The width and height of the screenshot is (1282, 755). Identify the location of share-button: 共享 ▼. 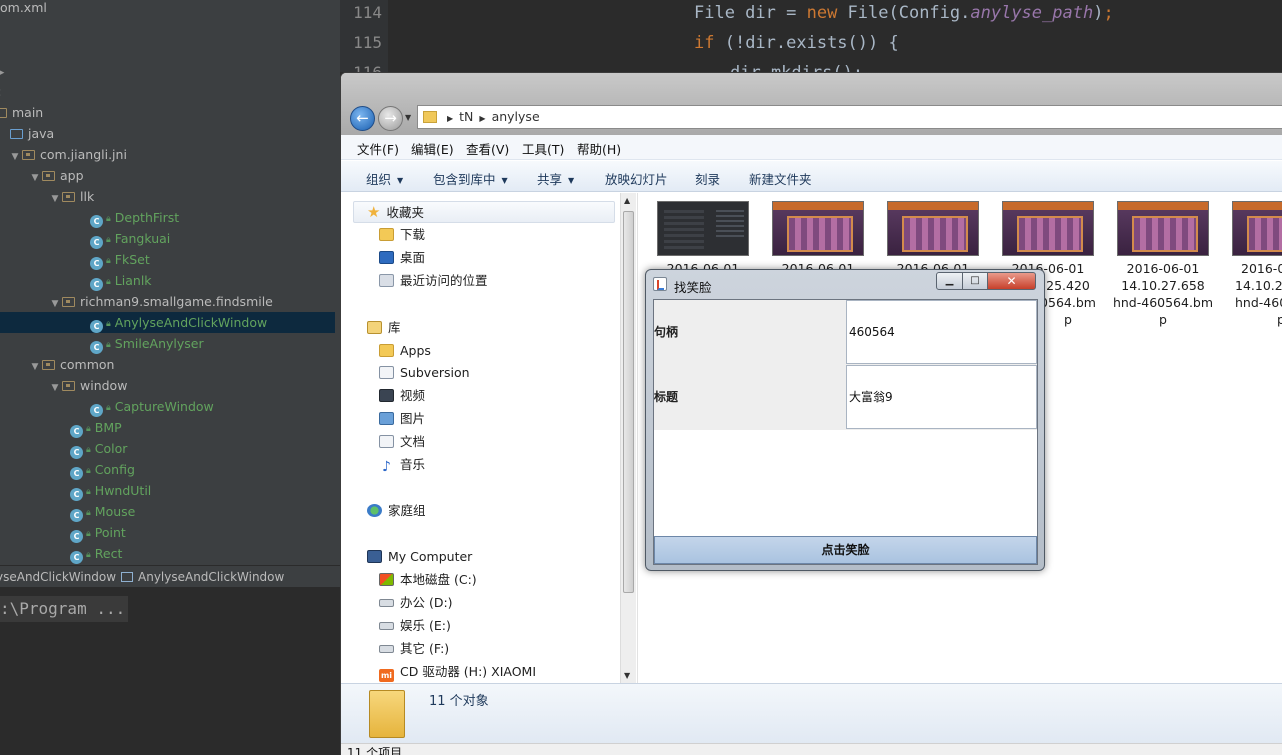
(555, 178).